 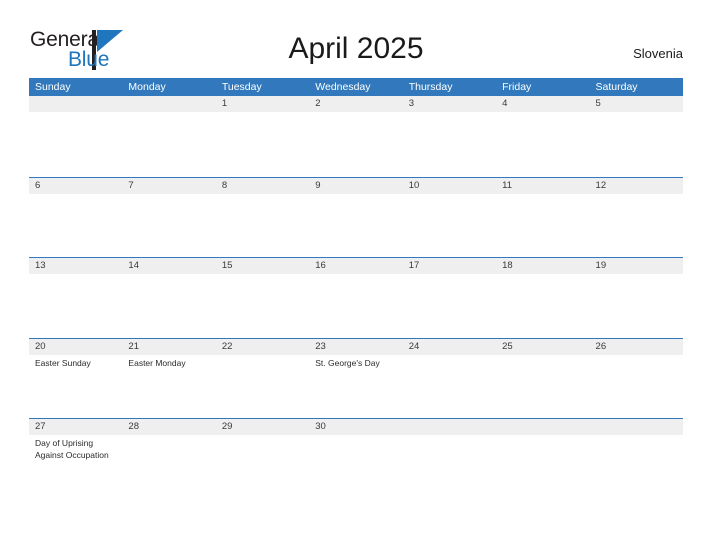 What do you see at coordinates (517, 87) in the screenshot?
I see `weekday-friday: Friday` at bounding box center [517, 87].